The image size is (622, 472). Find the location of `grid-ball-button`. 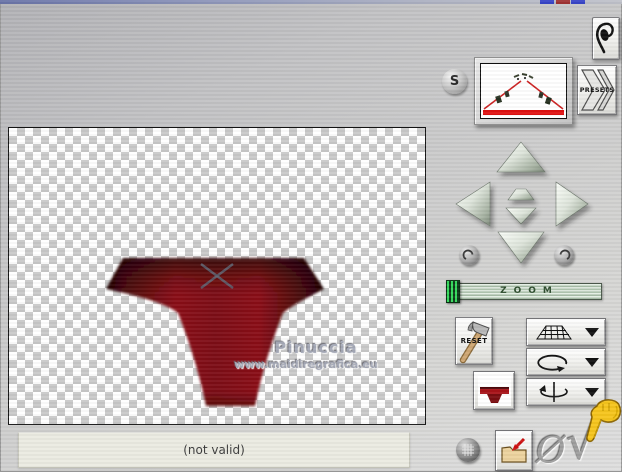

grid-ball-button is located at coordinates (468, 450).